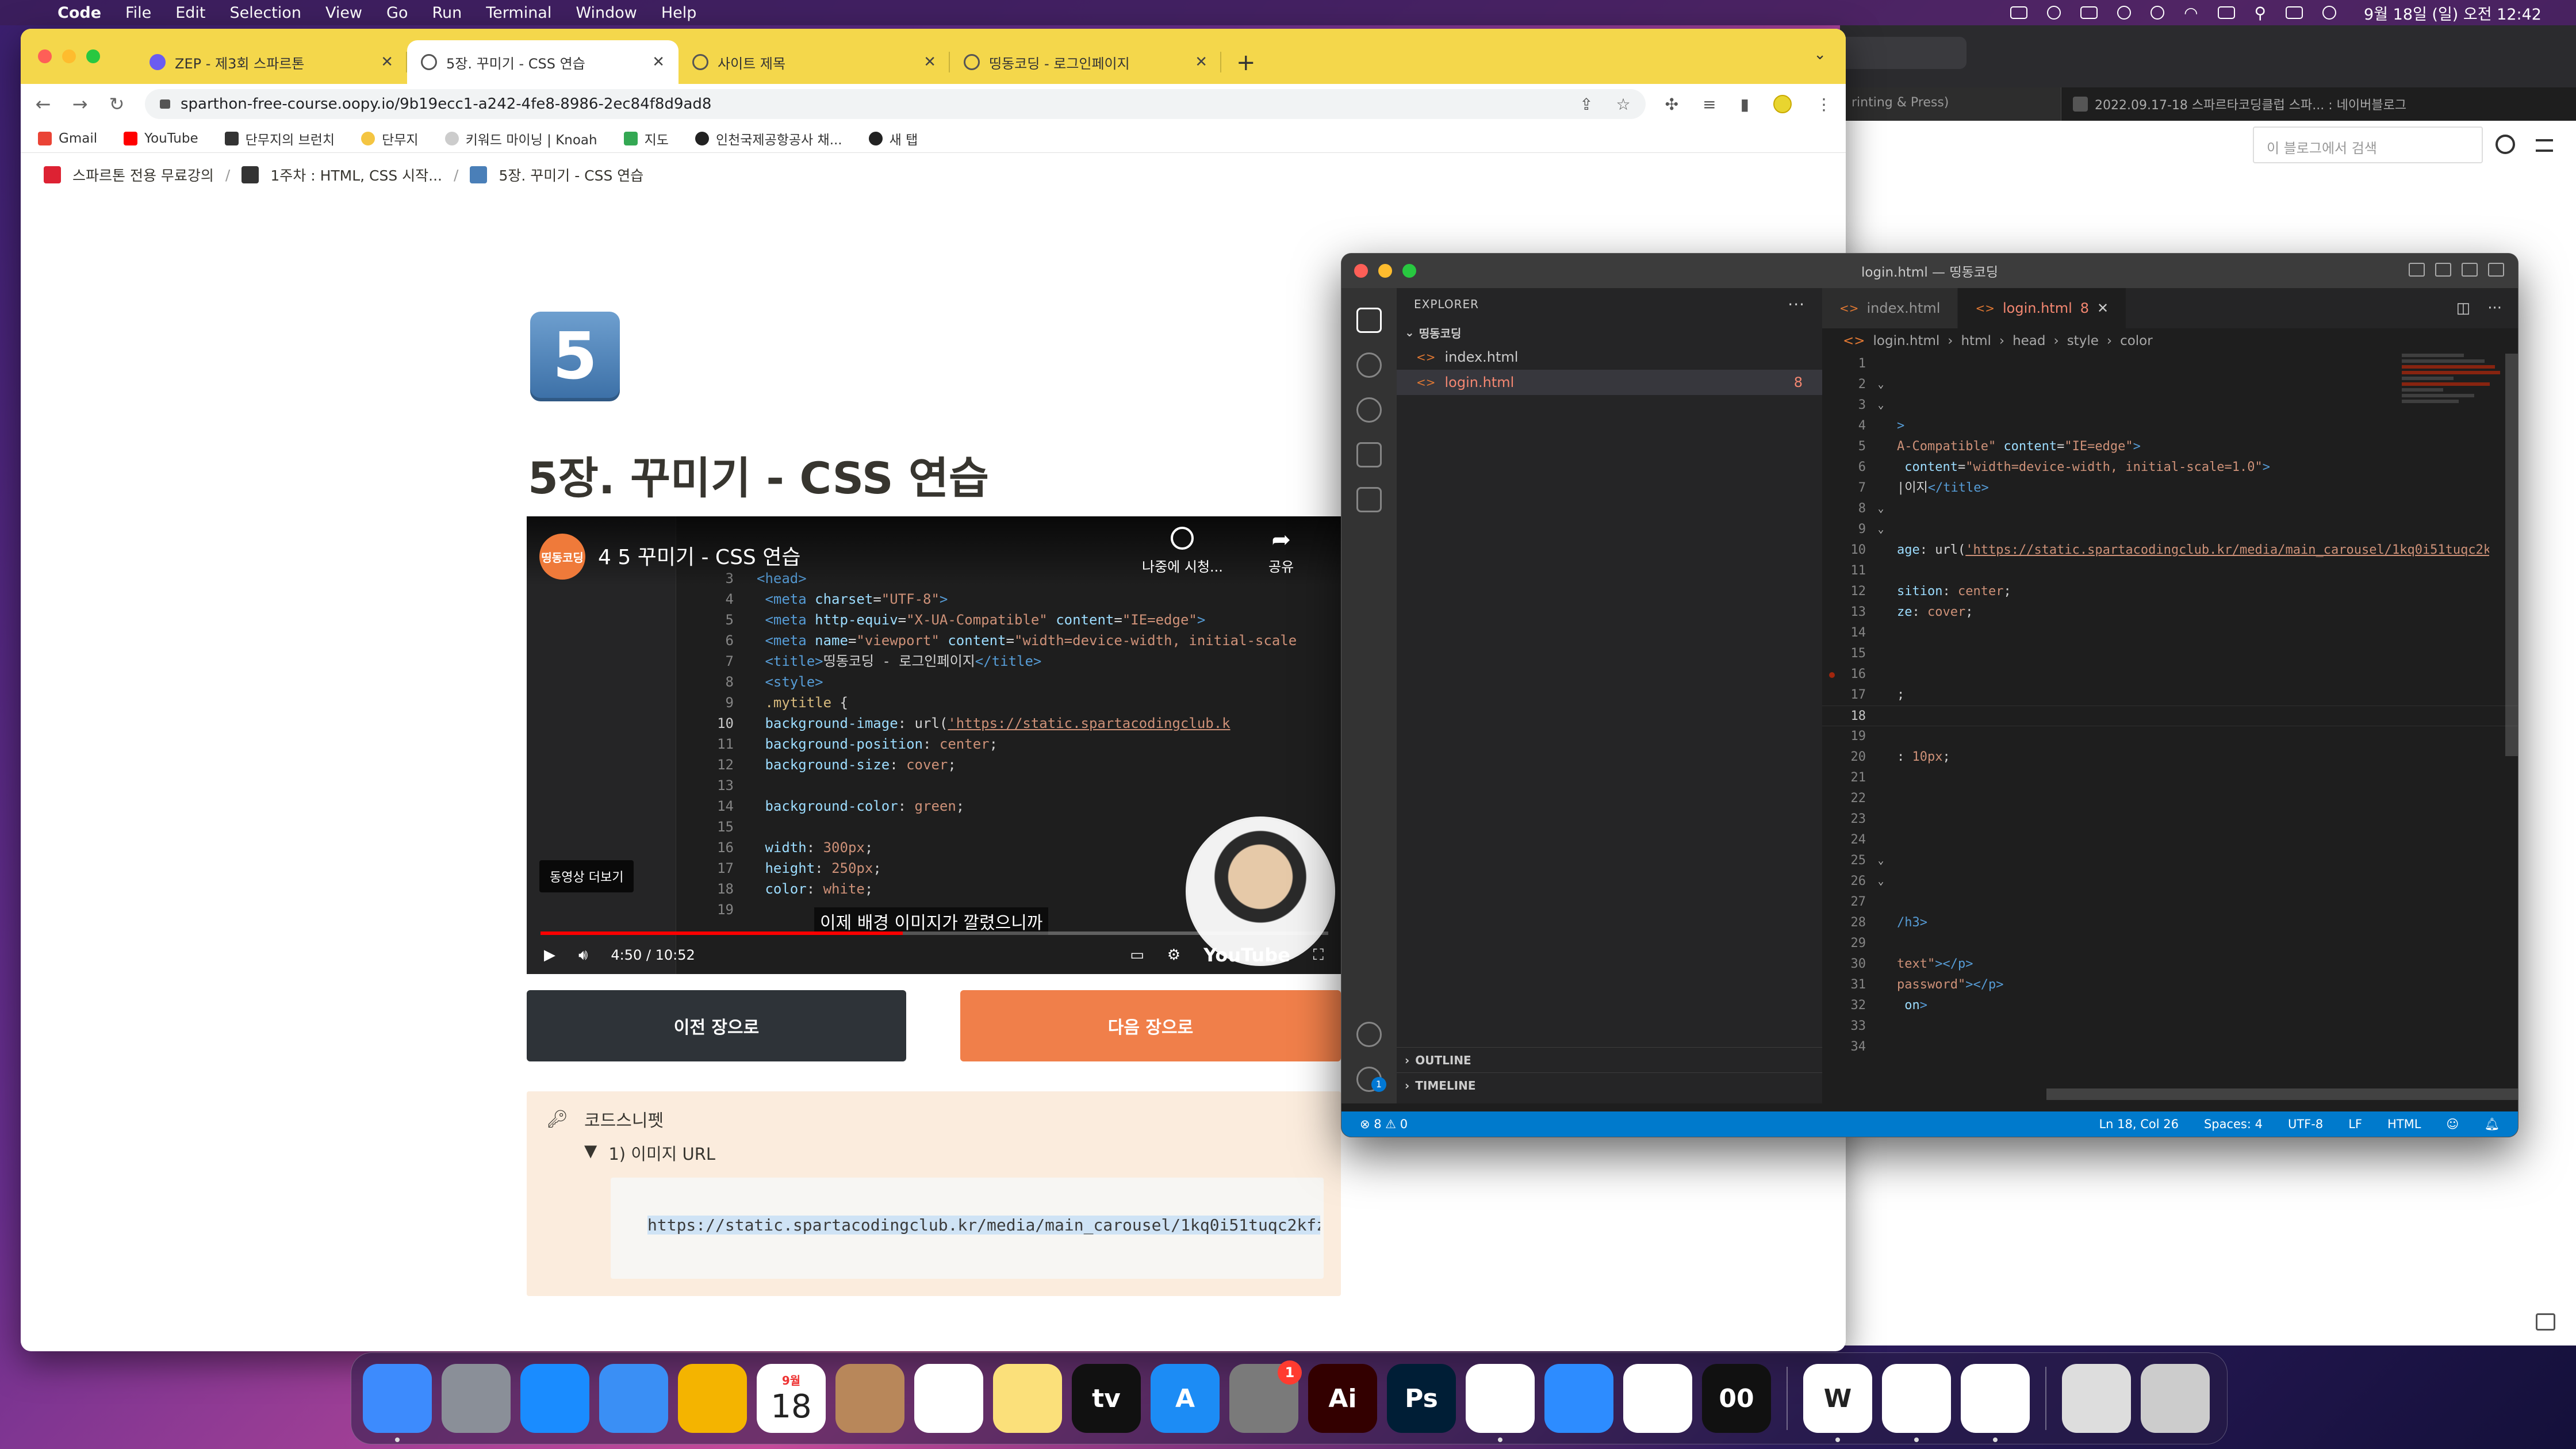  I want to click on bookmark-star-icon: ☆, so click(1623, 104).